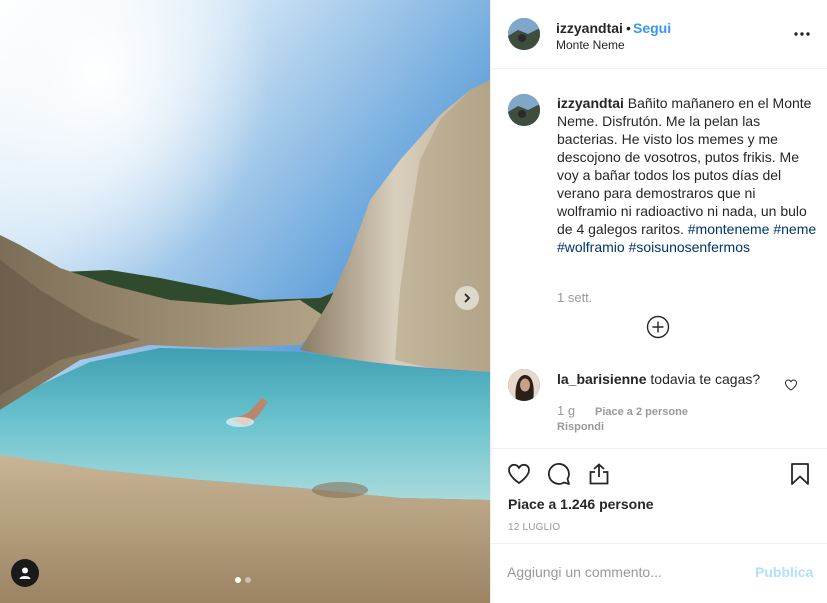  I want to click on add-comment-bar: Pubblica, so click(659, 573).